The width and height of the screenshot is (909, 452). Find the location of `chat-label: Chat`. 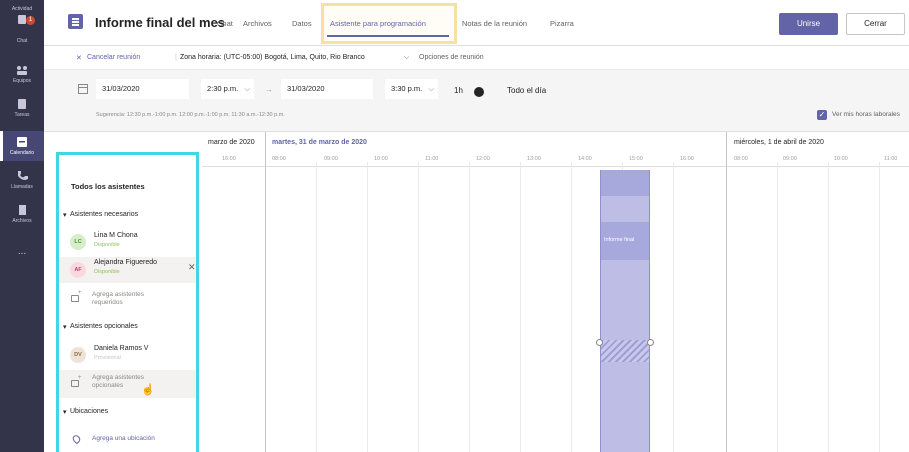

chat-label: Chat is located at coordinates (22, 41).